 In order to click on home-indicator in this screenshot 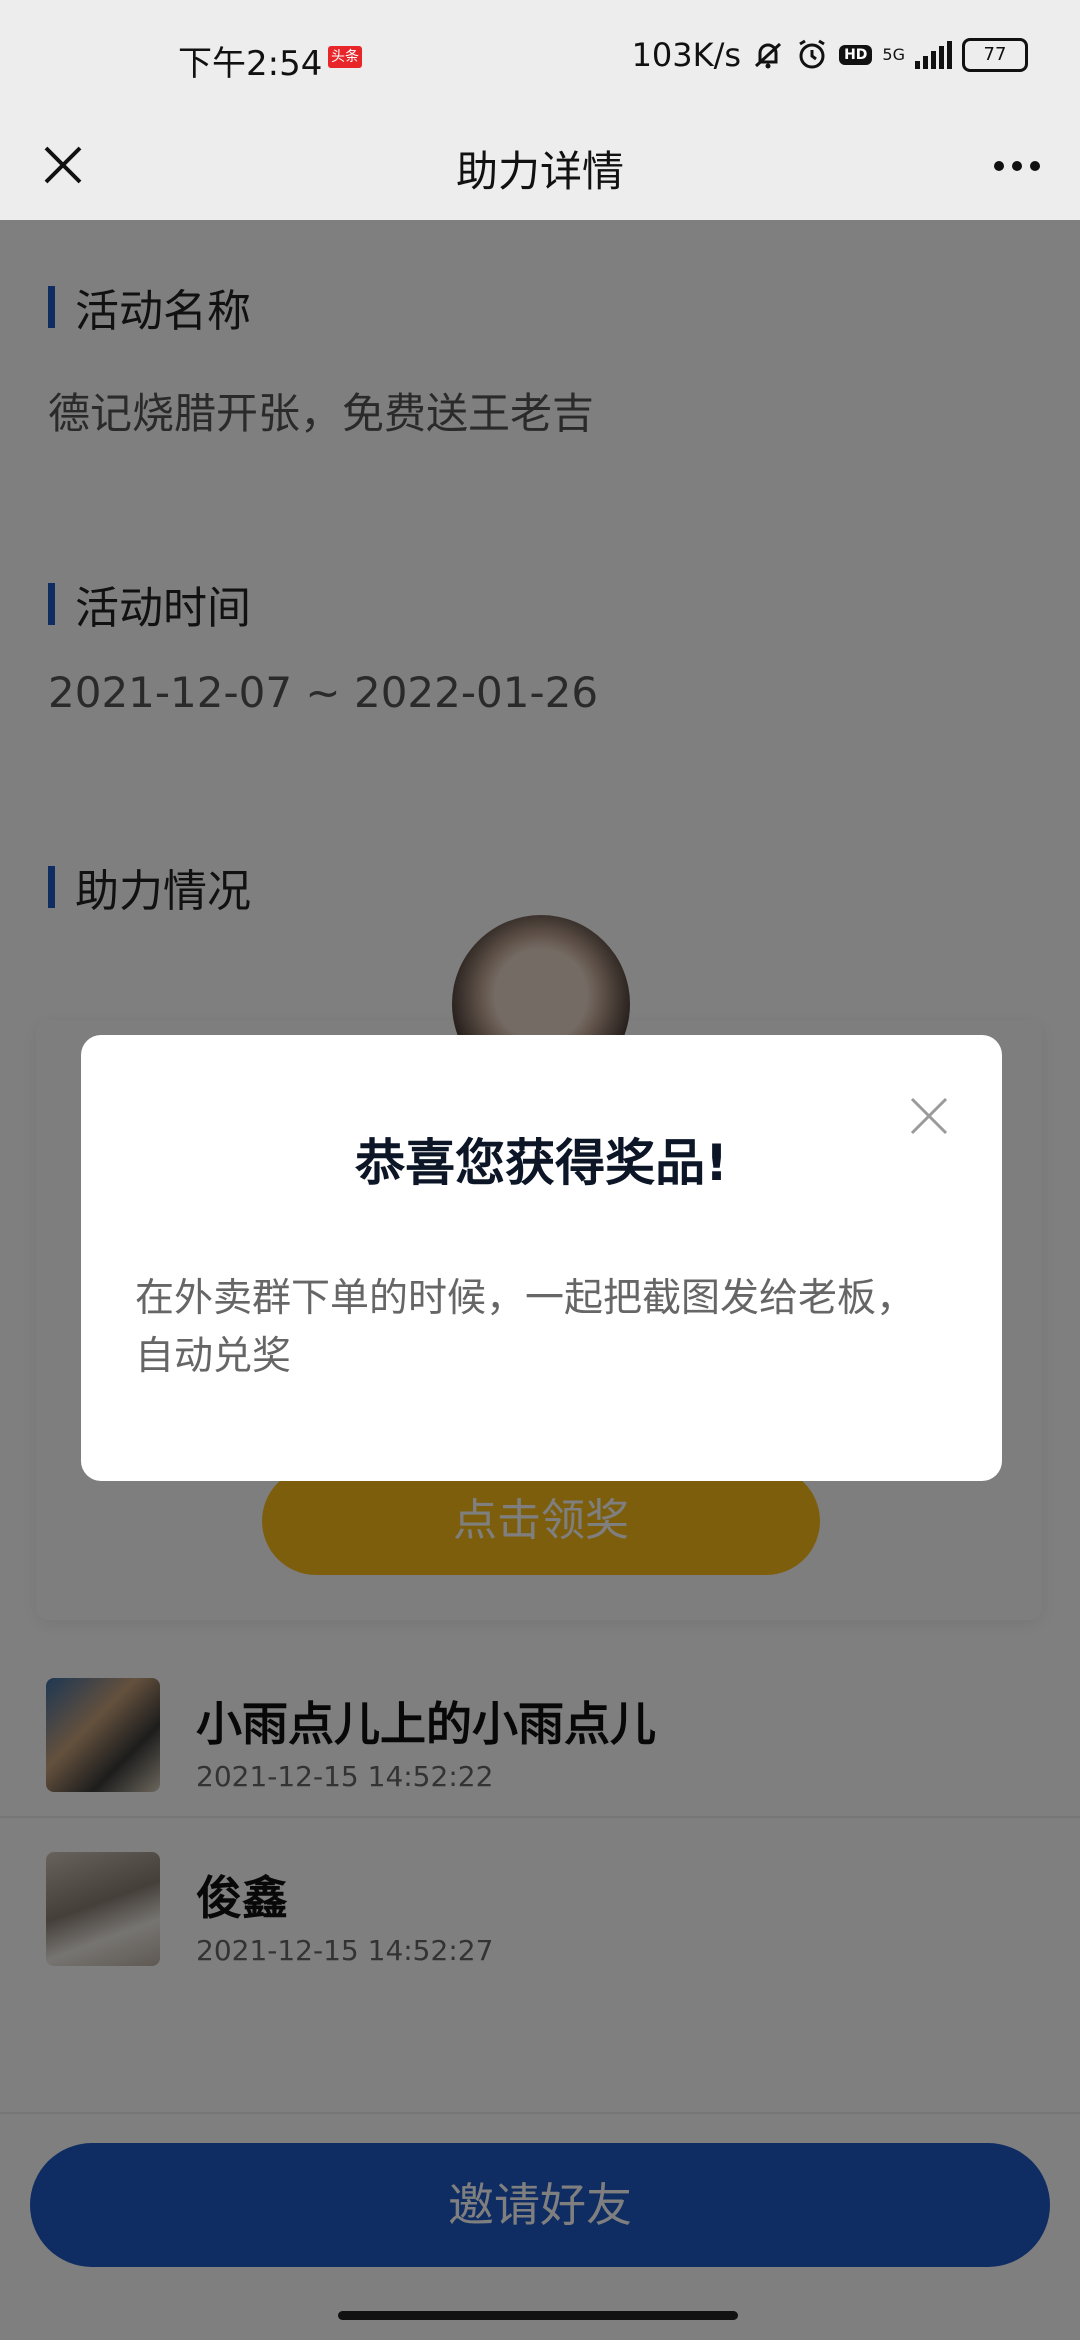, I will do `click(538, 2315)`.